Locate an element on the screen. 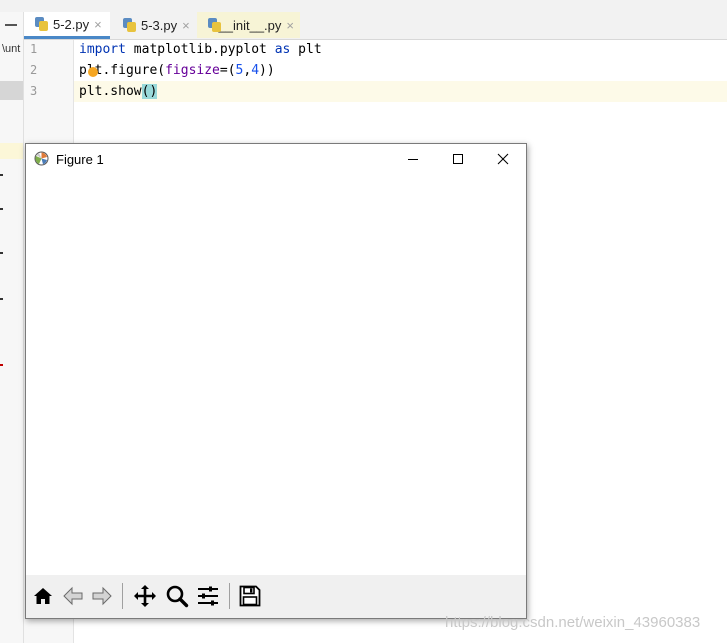 Image resolution: width=727 pixels, height=643 pixels. configure-subplots-icon is located at coordinates (208, 596).